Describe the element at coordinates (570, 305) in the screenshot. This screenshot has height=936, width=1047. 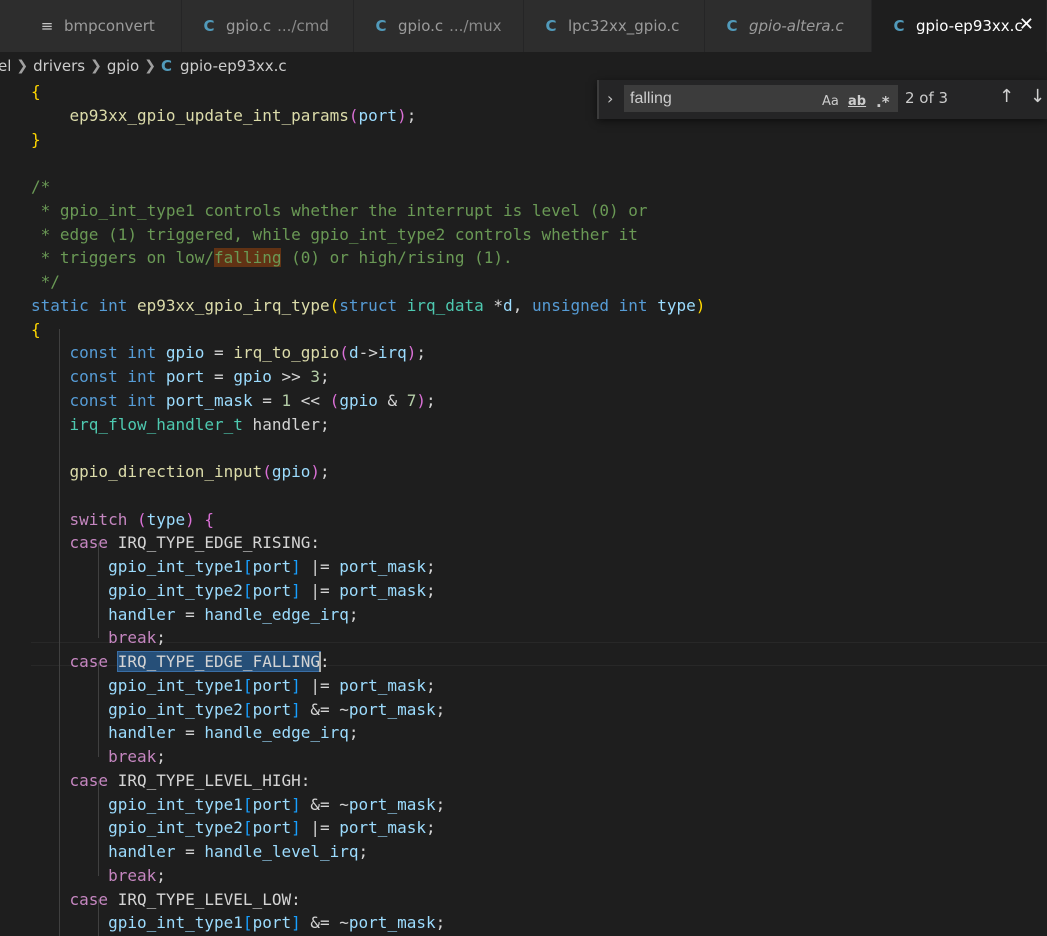
I see `code-token: unsigned` at that location.